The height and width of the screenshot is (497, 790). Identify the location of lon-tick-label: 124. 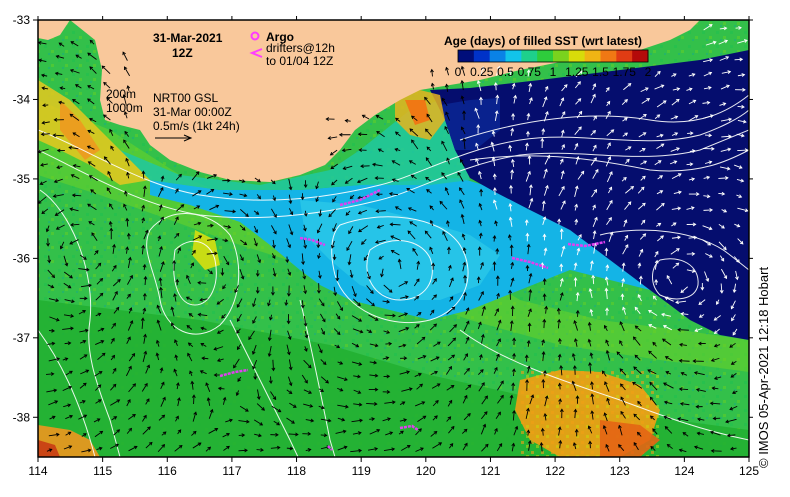
(684, 471).